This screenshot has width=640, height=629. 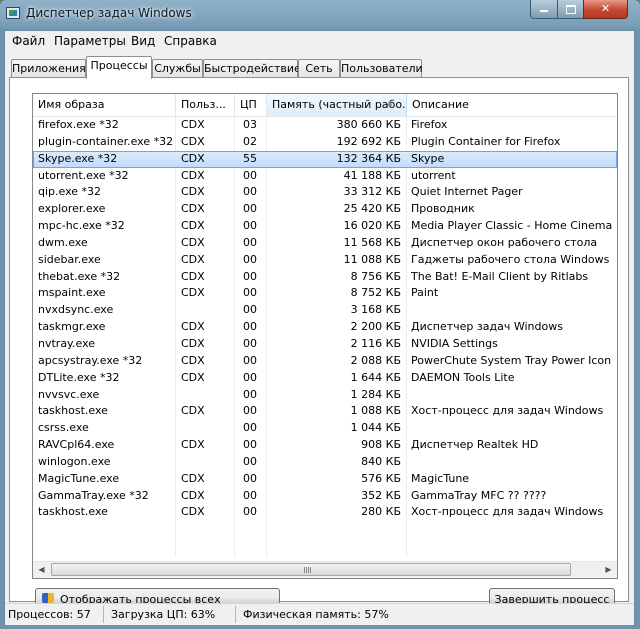 What do you see at coordinates (252, 68) in the screenshot?
I see `tab-performance: Быстродействие` at bounding box center [252, 68].